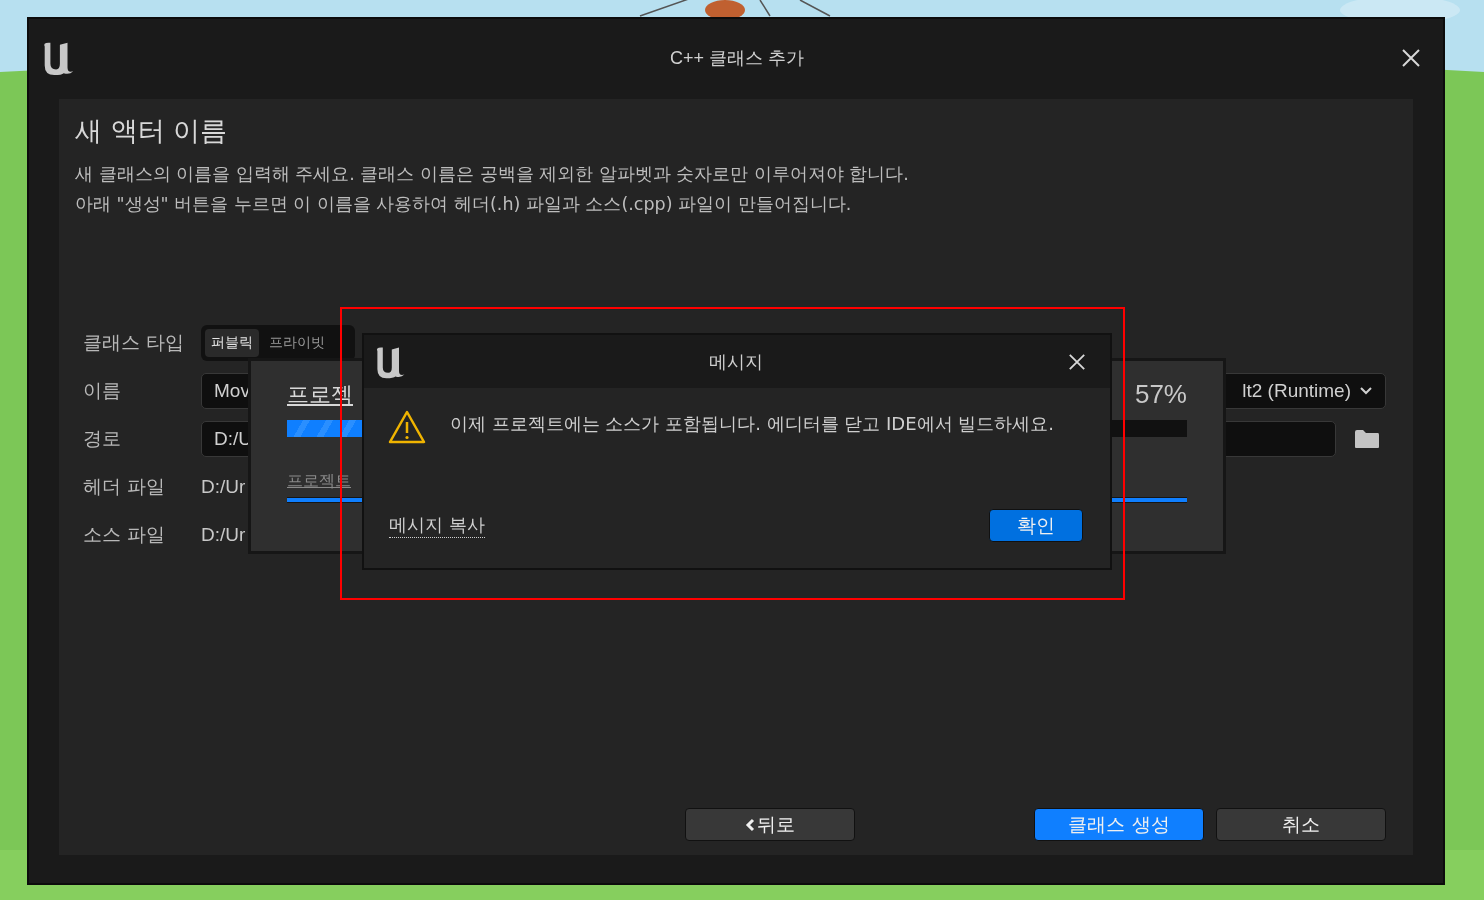  I want to click on field-label: 소스 파일, so click(125, 534).